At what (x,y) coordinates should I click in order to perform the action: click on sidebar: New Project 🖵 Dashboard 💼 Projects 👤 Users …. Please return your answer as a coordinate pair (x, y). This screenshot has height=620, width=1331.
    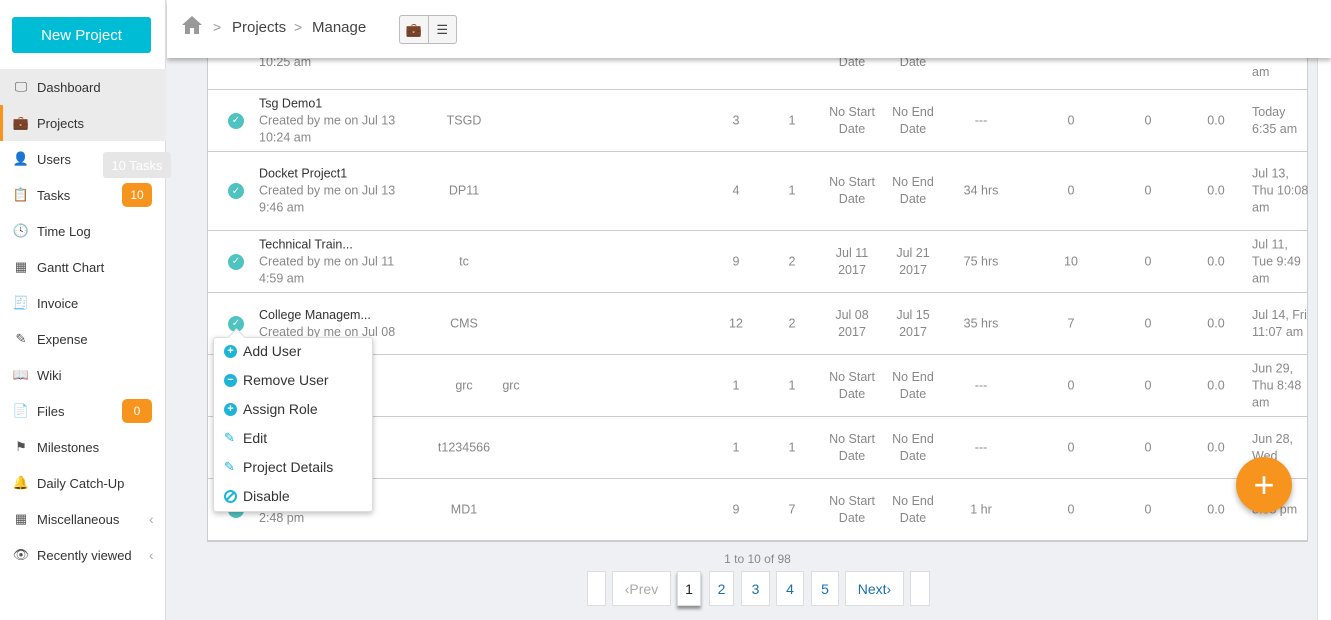
    Looking at the image, I should click on (83, 310).